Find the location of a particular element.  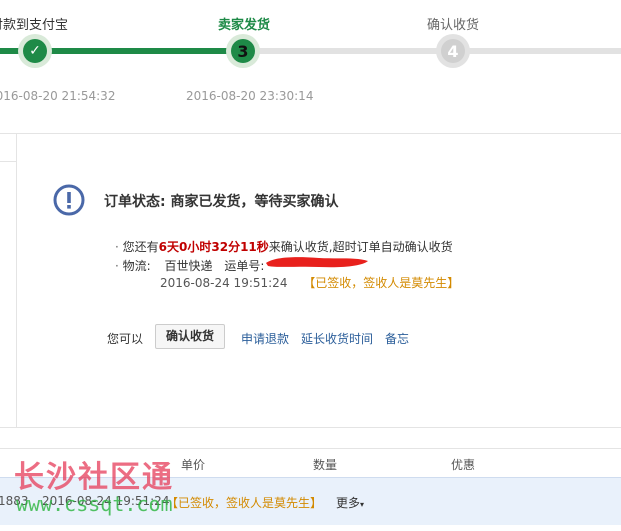

step-circle-paid: ✓ is located at coordinates (35, 51).